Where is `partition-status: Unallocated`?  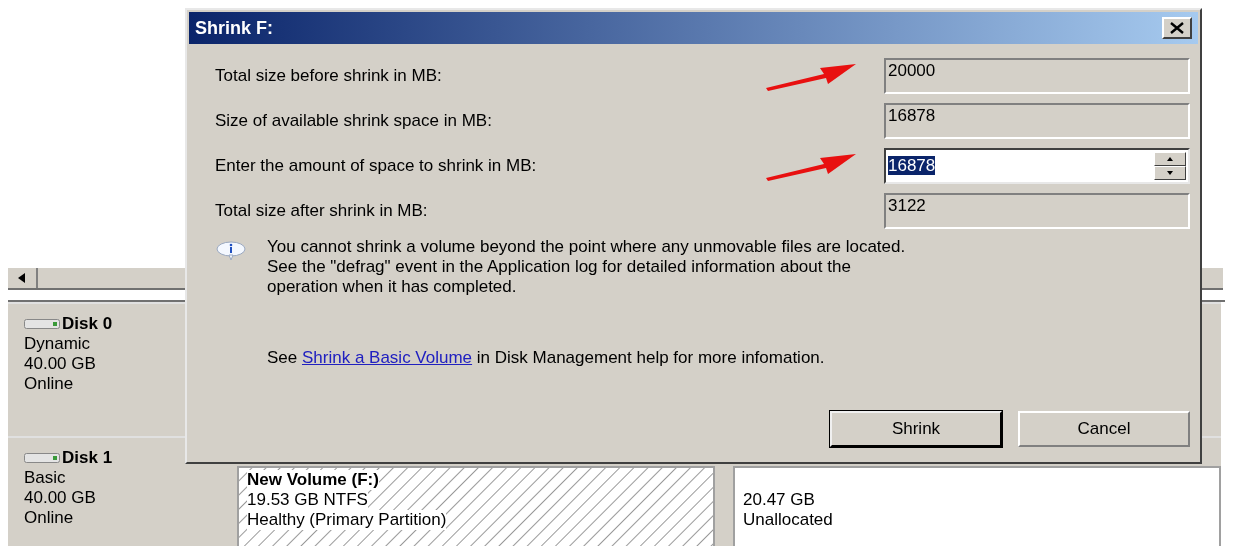
partition-status: Unallocated is located at coordinates (788, 520).